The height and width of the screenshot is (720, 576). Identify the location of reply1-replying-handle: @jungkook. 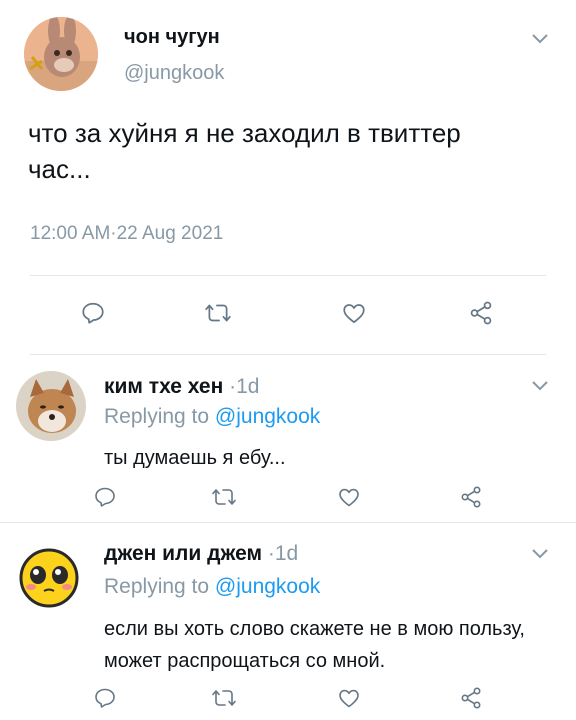
(267, 416).